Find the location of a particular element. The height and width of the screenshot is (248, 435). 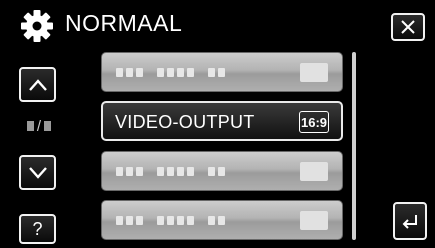

page-indicator: / is located at coordinates (39, 126).